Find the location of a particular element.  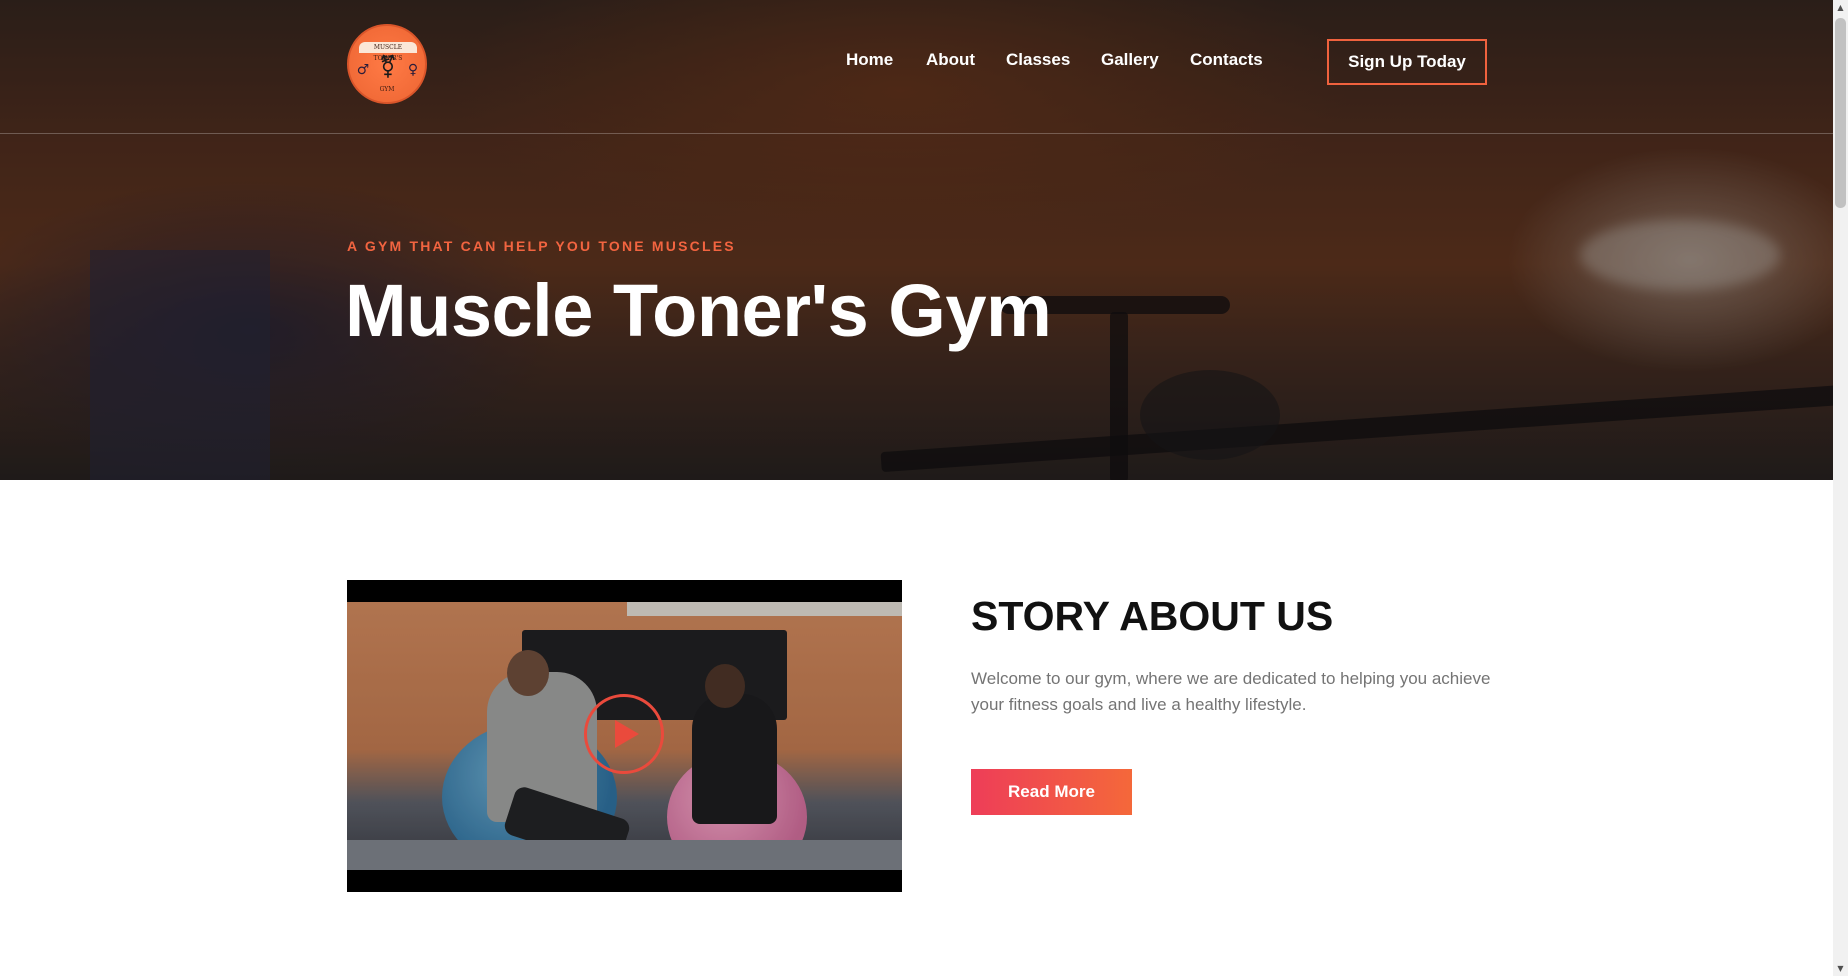

nav-home: Home is located at coordinates (869, 60).